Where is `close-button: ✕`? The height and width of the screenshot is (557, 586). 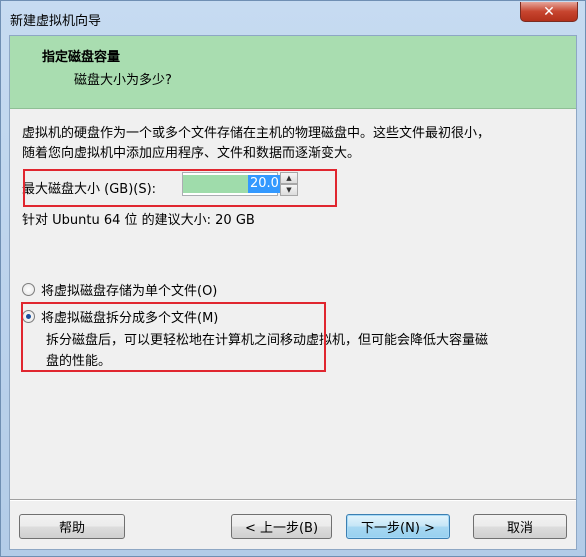
close-button: ✕ is located at coordinates (549, 12).